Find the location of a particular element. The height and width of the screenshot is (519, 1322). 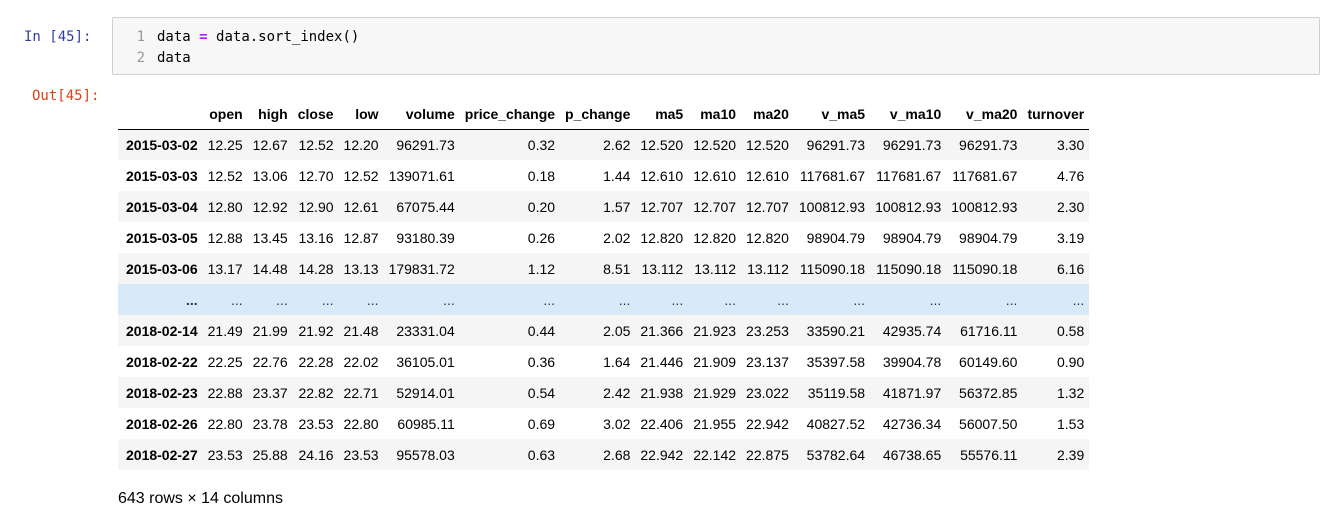

table-cell: 14.48 is located at coordinates (270, 268).